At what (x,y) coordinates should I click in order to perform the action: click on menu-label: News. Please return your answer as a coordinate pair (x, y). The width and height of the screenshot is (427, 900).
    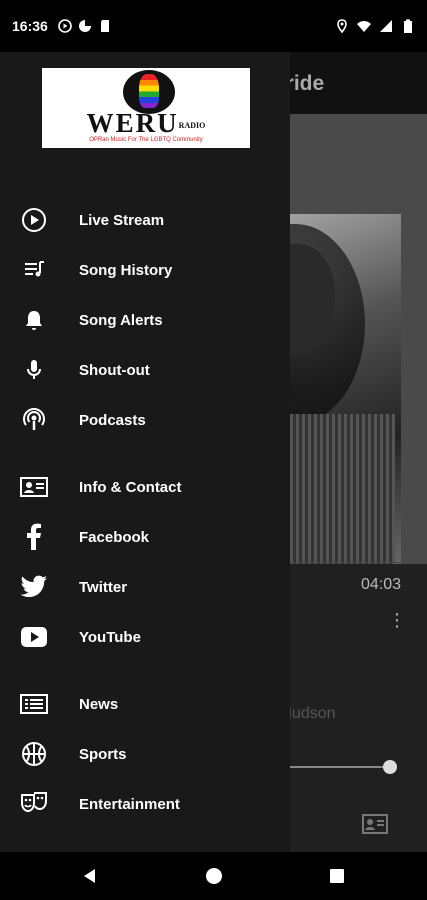
    Looking at the image, I should click on (99, 704).